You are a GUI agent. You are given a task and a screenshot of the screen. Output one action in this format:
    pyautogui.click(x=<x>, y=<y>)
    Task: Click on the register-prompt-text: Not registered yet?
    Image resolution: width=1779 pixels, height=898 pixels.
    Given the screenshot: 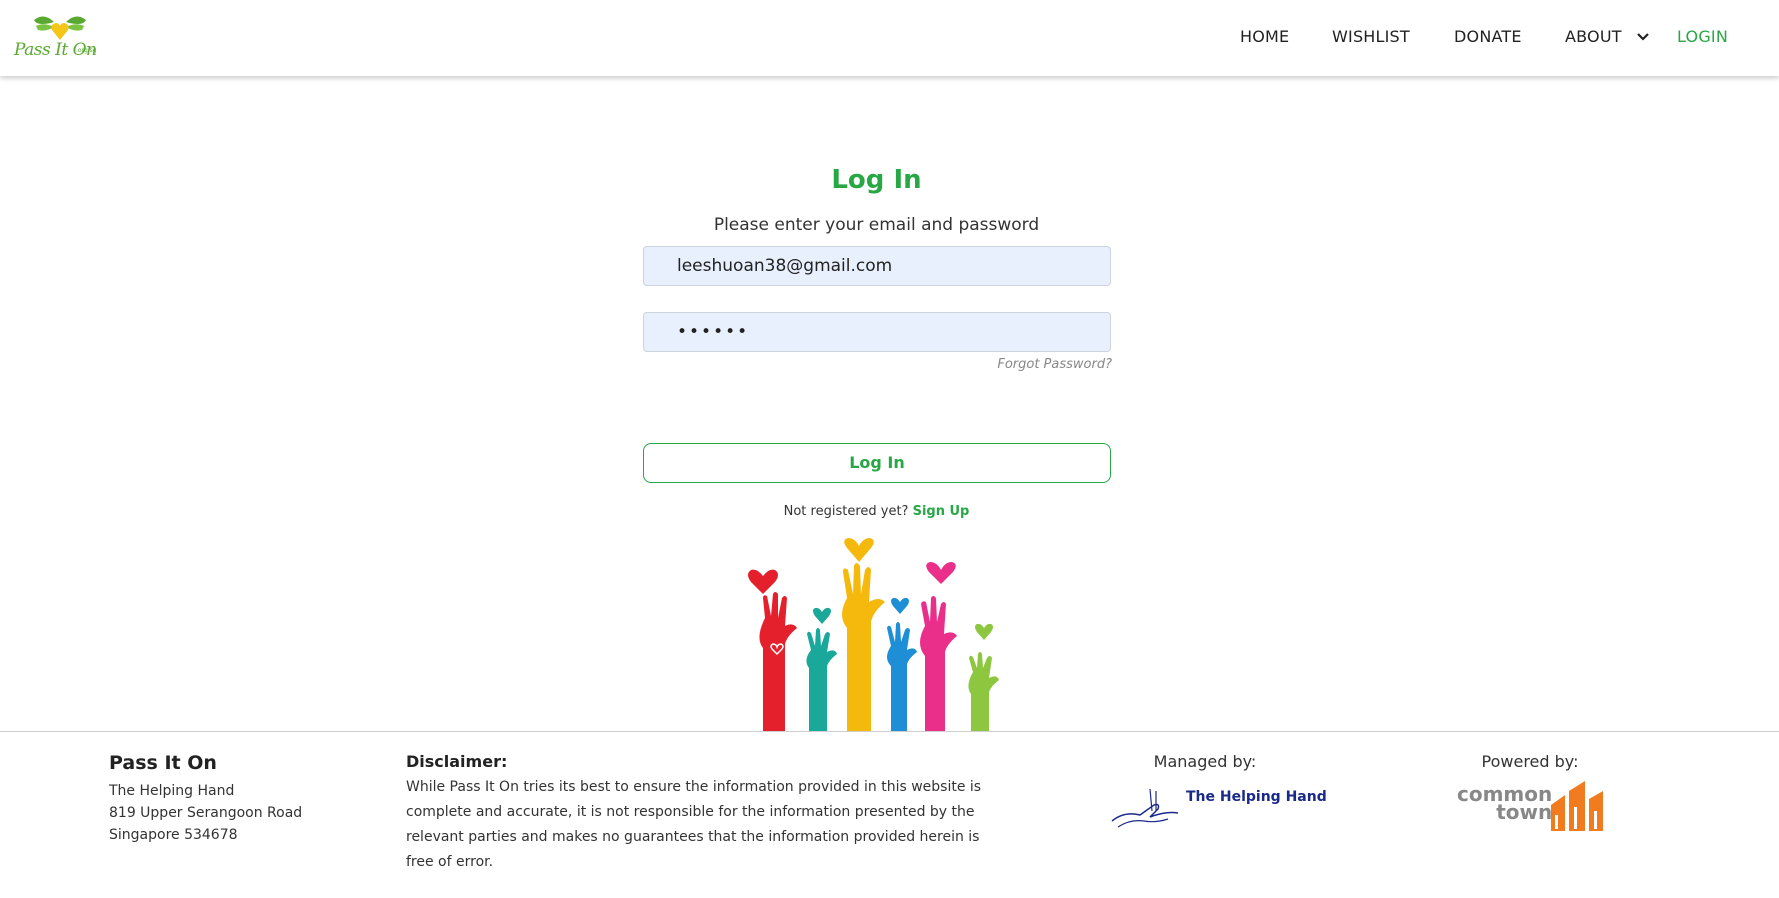 What is the action you would take?
    pyautogui.click(x=846, y=511)
    